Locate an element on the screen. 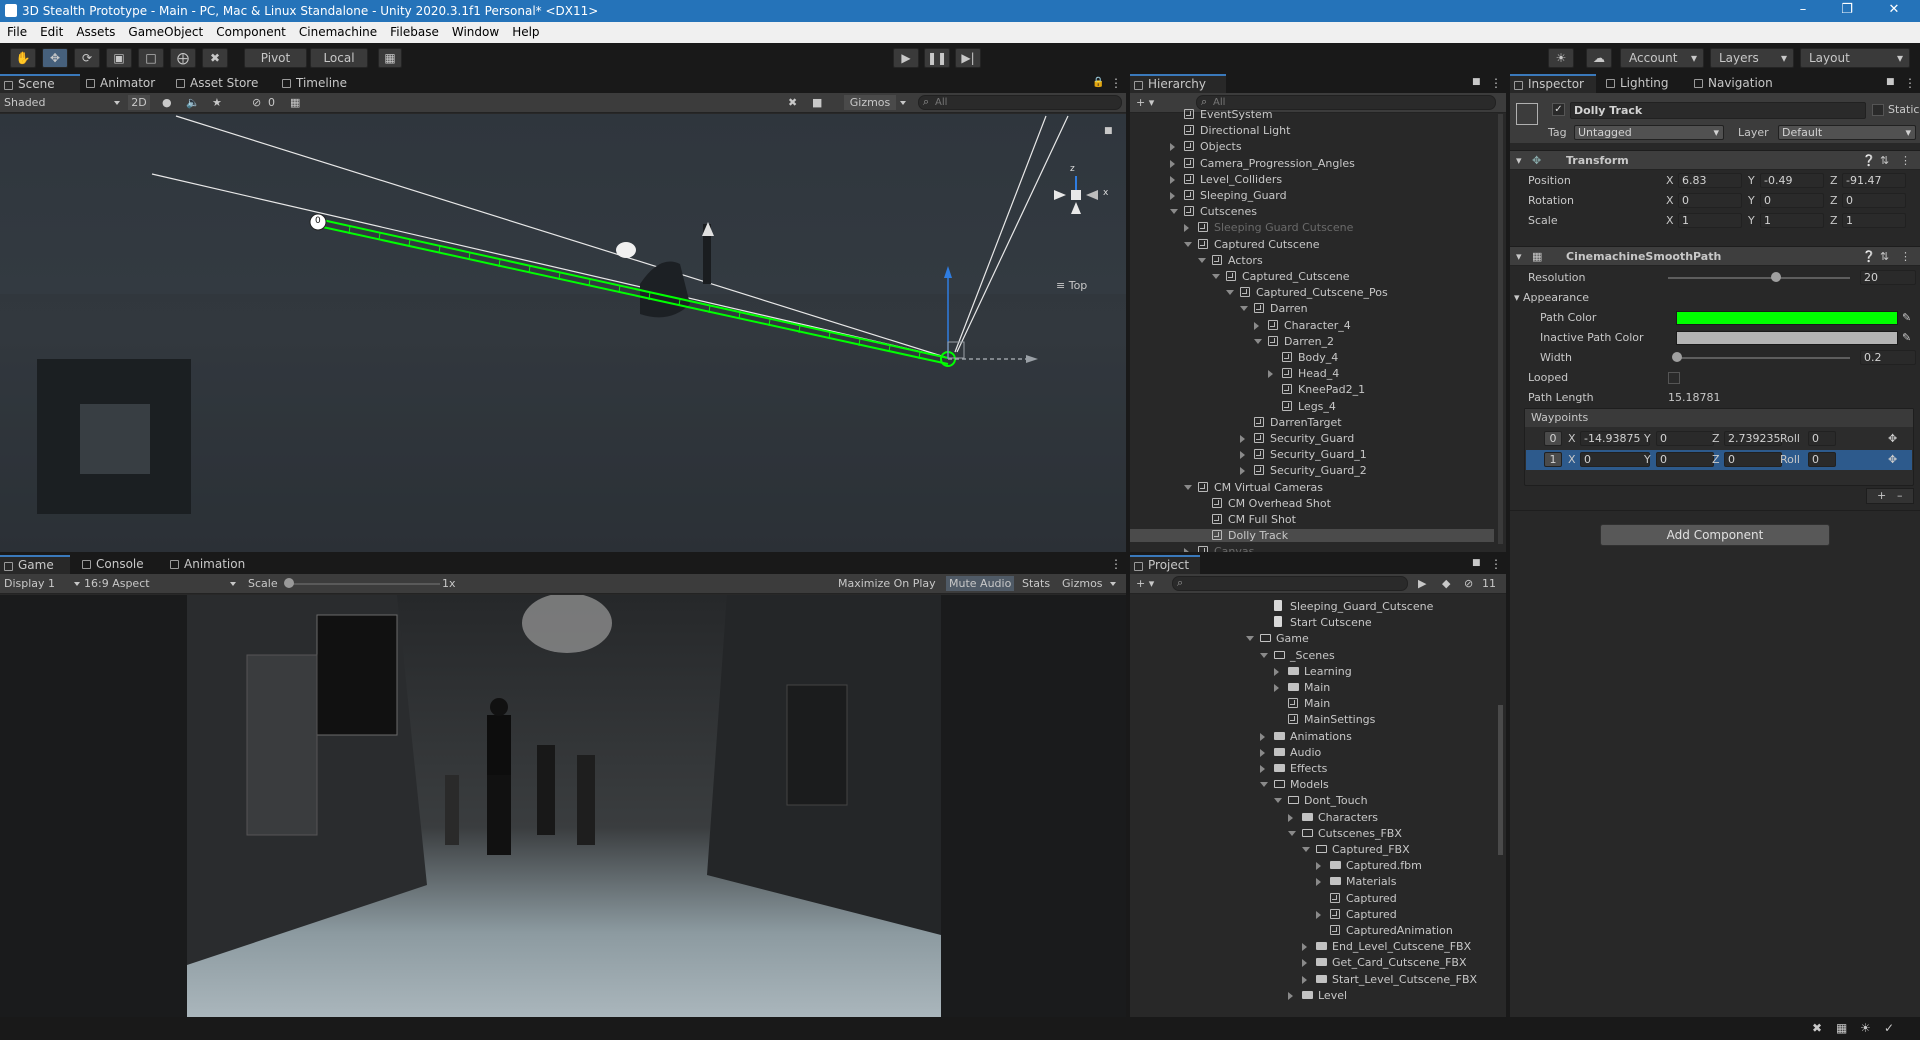  step-icon: ▶| is located at coordinates (968, 58).